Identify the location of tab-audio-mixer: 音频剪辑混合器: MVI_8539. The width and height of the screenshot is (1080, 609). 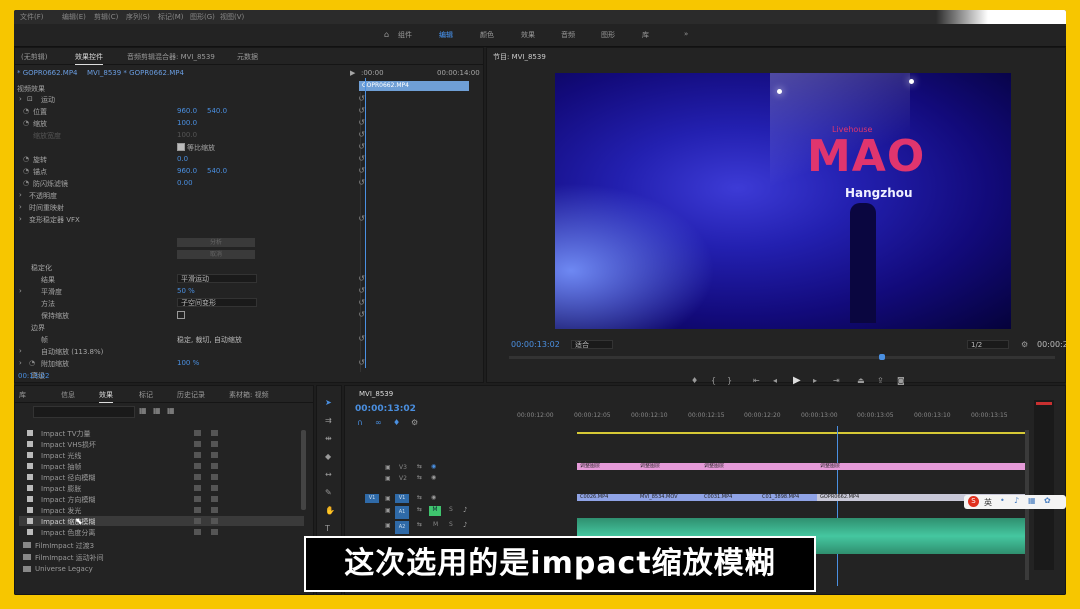
(171, 57).